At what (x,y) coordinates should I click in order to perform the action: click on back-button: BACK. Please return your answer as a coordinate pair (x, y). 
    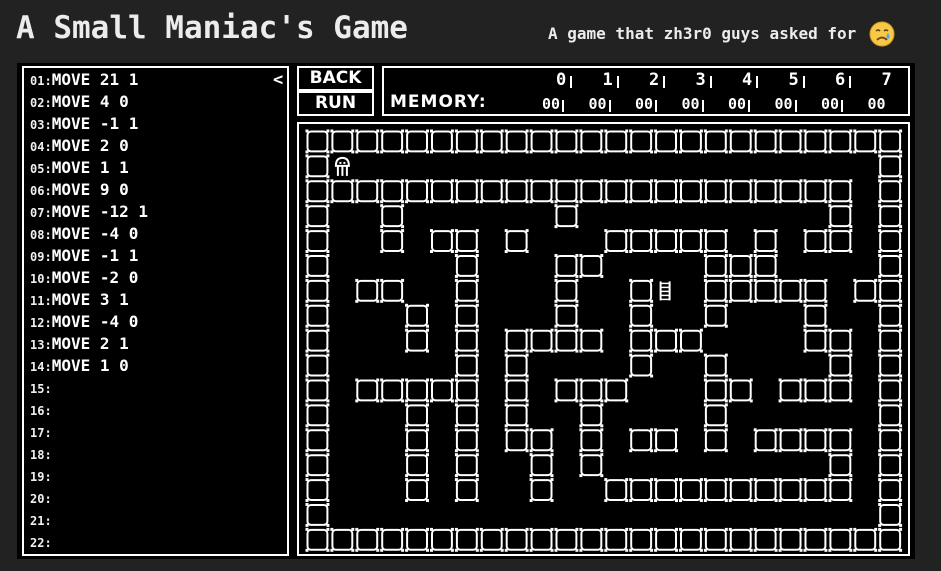
    Looking at the image, I should click on (335, 78).